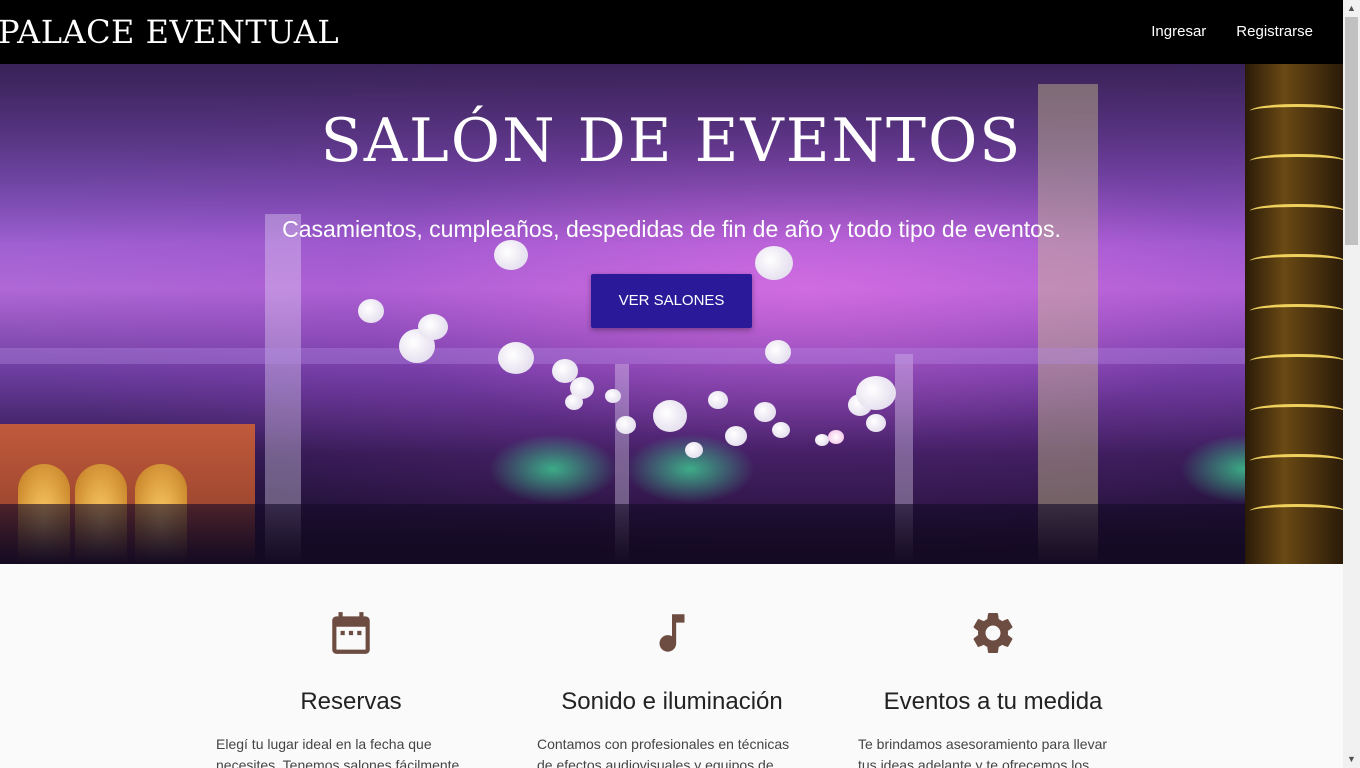 This screenshot has height=768, width=1360. What do you see at coordinates (671, 141) in the screenshot?
I see `hero-title: SALÓN DE EVENTOS` at bounding box center [671, 141].